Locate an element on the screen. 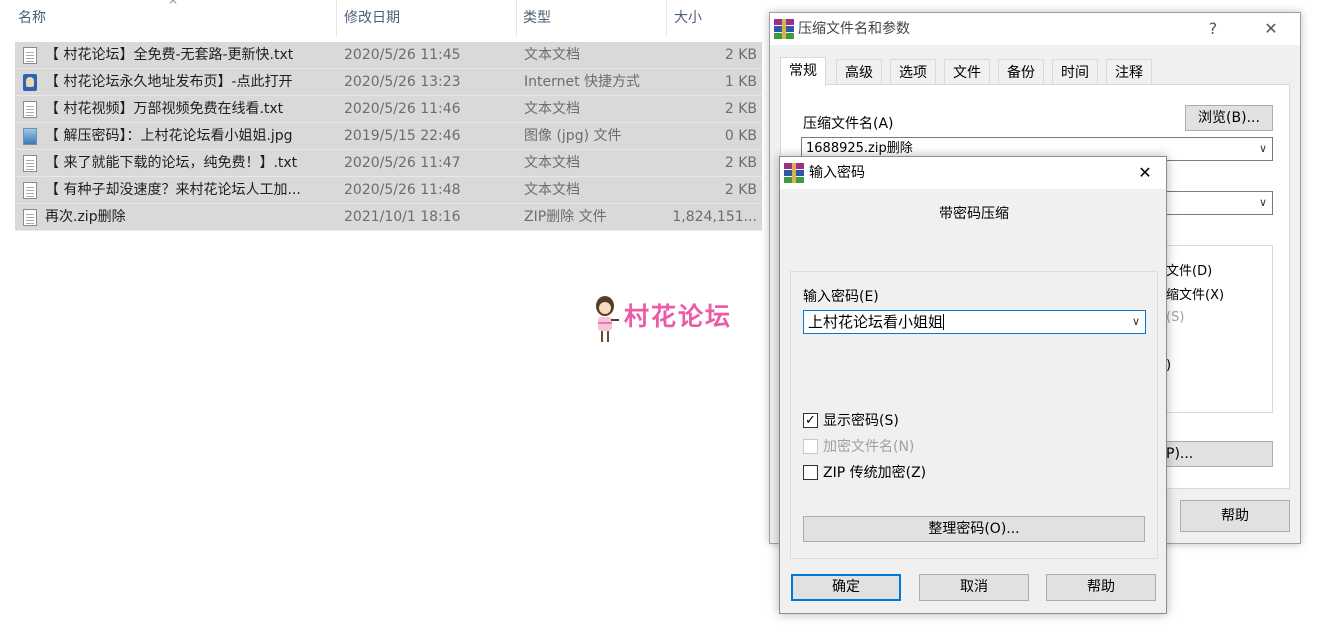 Image resolution: width=1334 pixels, height=638 pixels. file-name: 【 村花视频】万部视频免费在线看.txt is located at coordinates (164, 109).